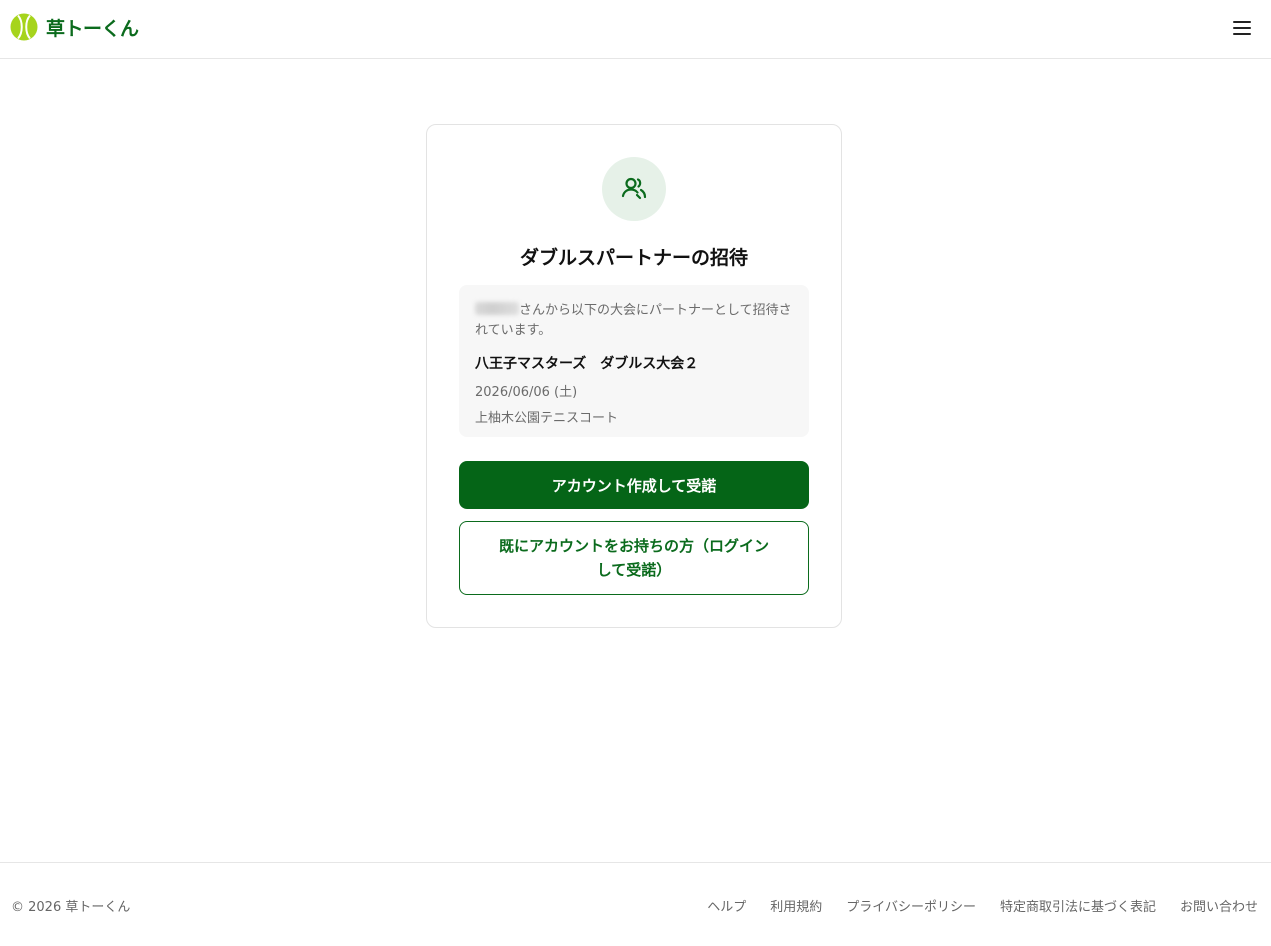 Image resolution: width=1271 pixels, height=946 pixels. What do you see at coordinates (634, 485) in the screenshot?
I see `create-account-accept-button: アカウント作成して受諾` at bounding box center [634, 485].